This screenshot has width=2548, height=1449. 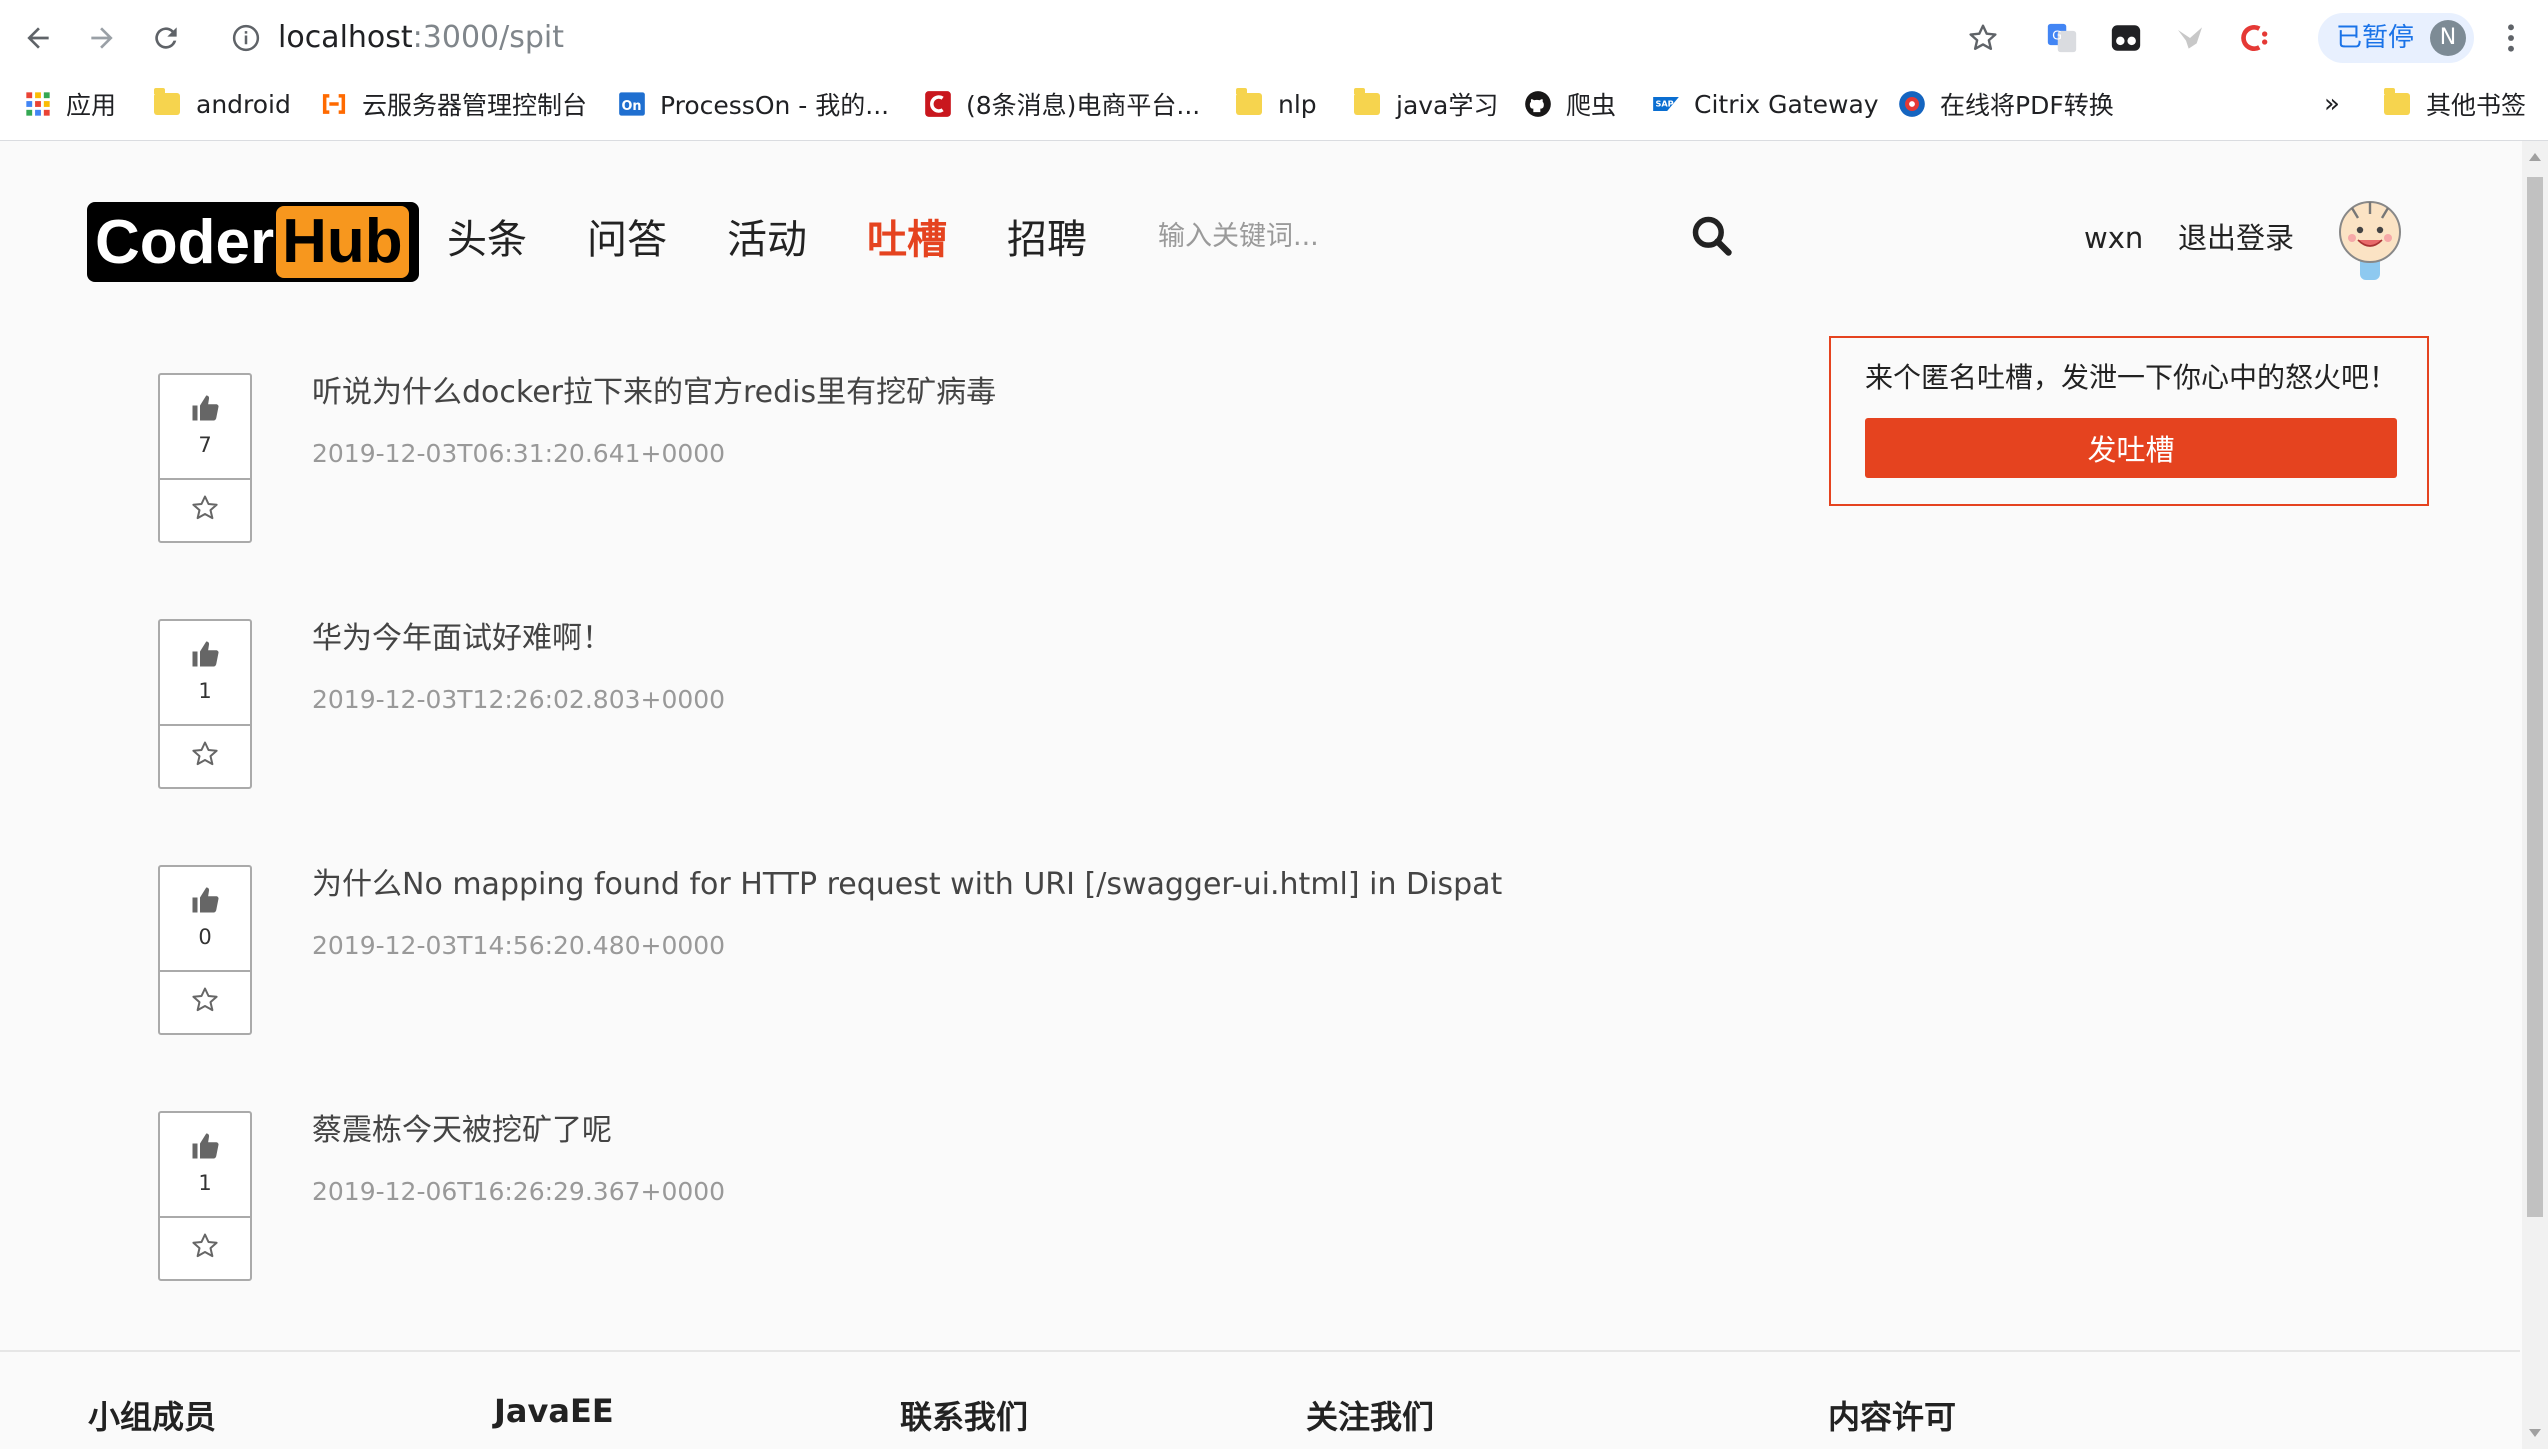 I want to click on nav-spit: 吐槽, so click(x=907, y=240).